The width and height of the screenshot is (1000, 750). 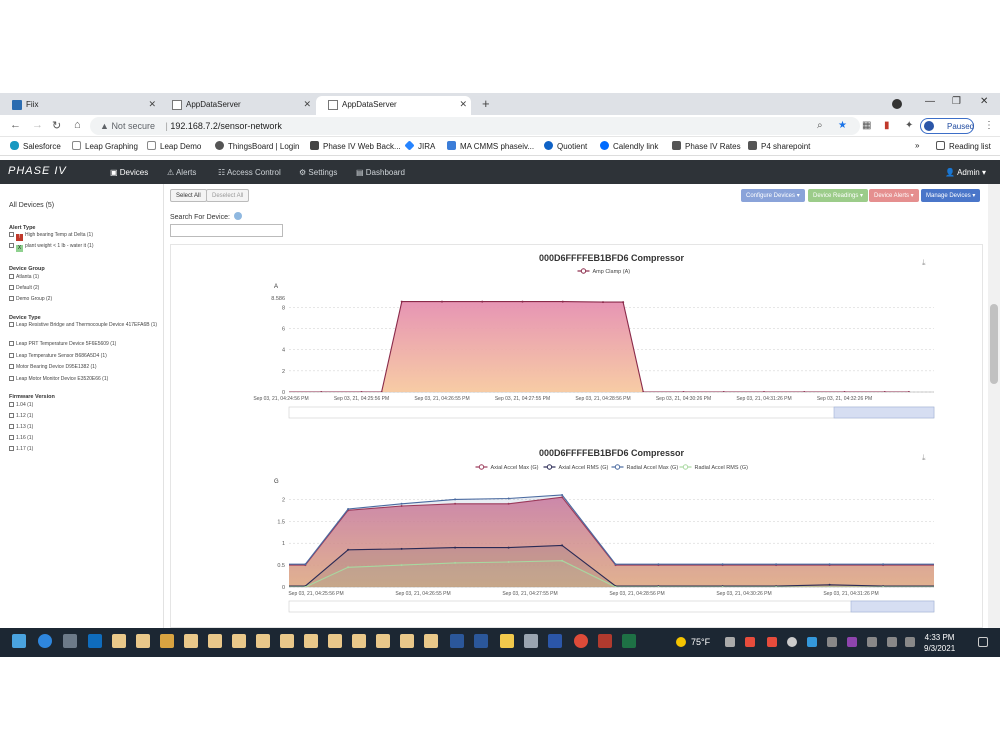 What do you see at coordinates (820, 125) in the screenshot?
I see `zoom-icon: ⌕` at bounding box center [820, 125].